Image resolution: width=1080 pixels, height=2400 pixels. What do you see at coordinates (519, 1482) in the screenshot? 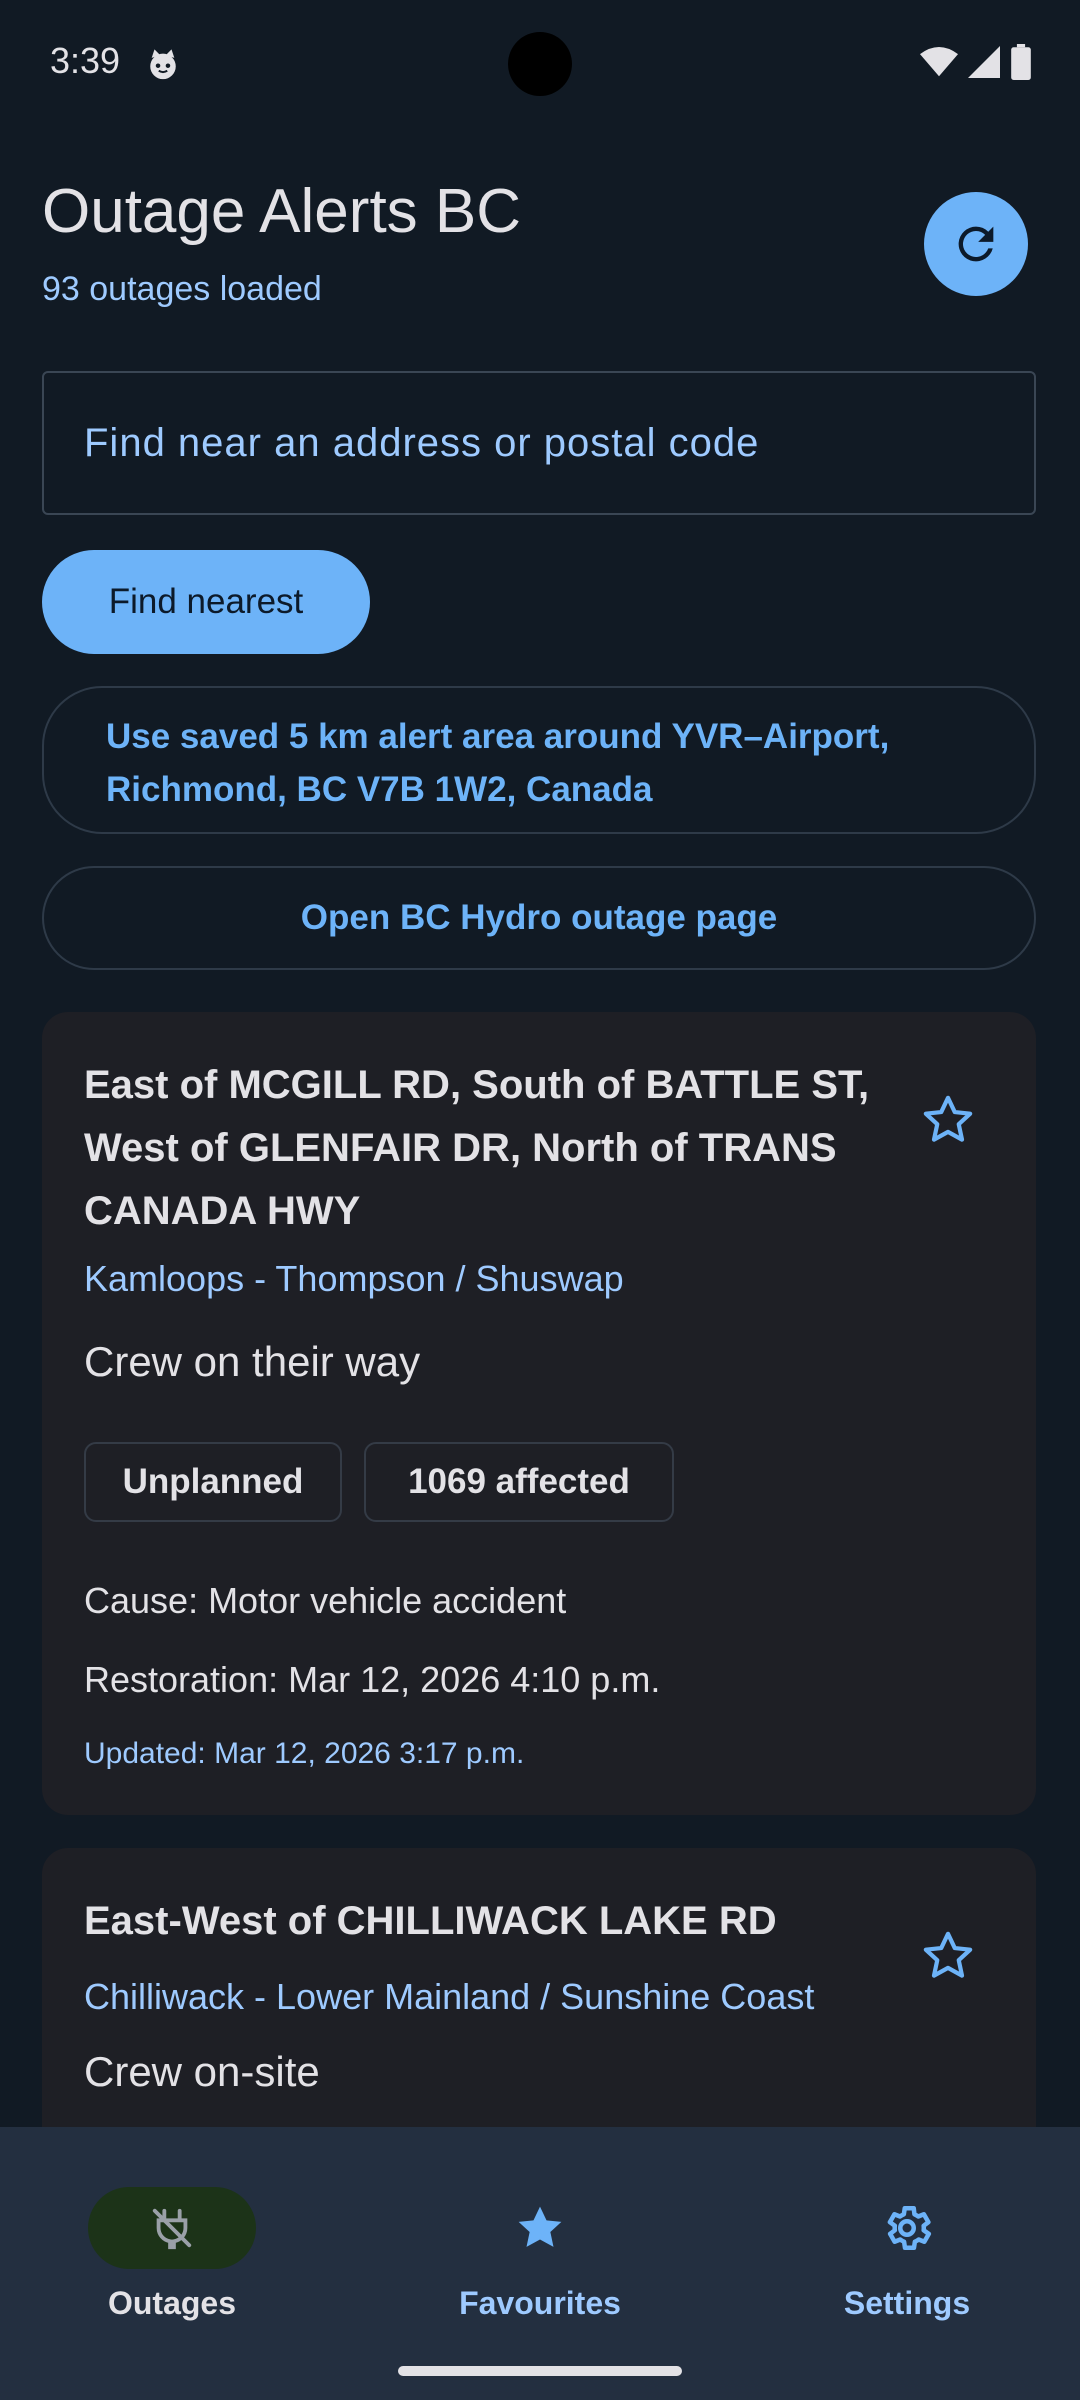
I see `affected-count-chip: 1069 affected` at bounding box center [519, 1482].